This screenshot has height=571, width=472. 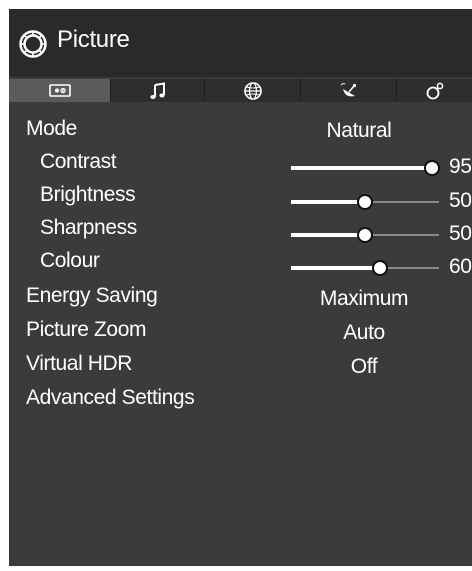 What do you see at coordinates (364, 366) in the screenshot?
I see `virtual-hdr-value: Off` at bounding box center [364, 366].